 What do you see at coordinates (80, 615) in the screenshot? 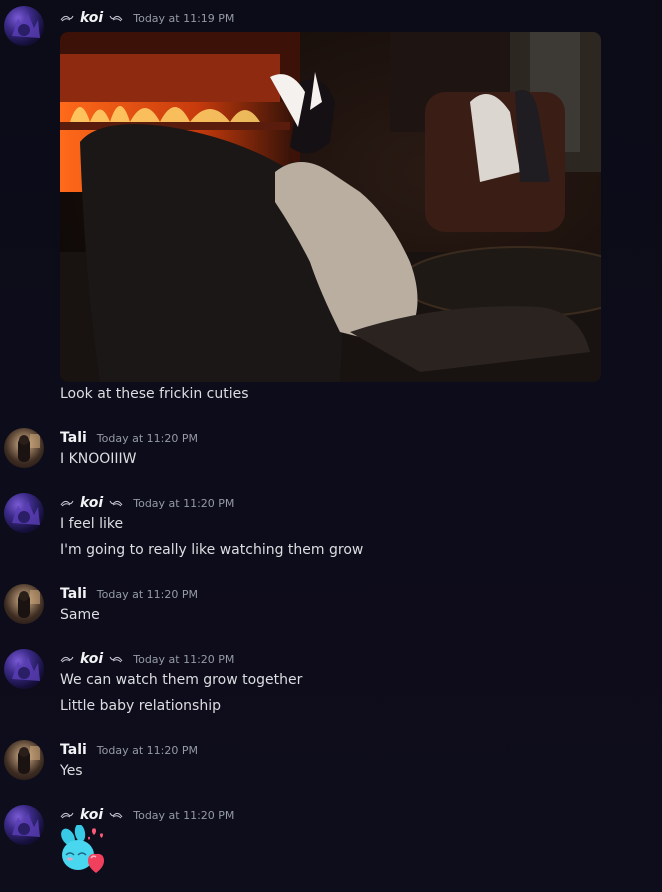
I see `message-text: Same` at bounding box center [80, 615].